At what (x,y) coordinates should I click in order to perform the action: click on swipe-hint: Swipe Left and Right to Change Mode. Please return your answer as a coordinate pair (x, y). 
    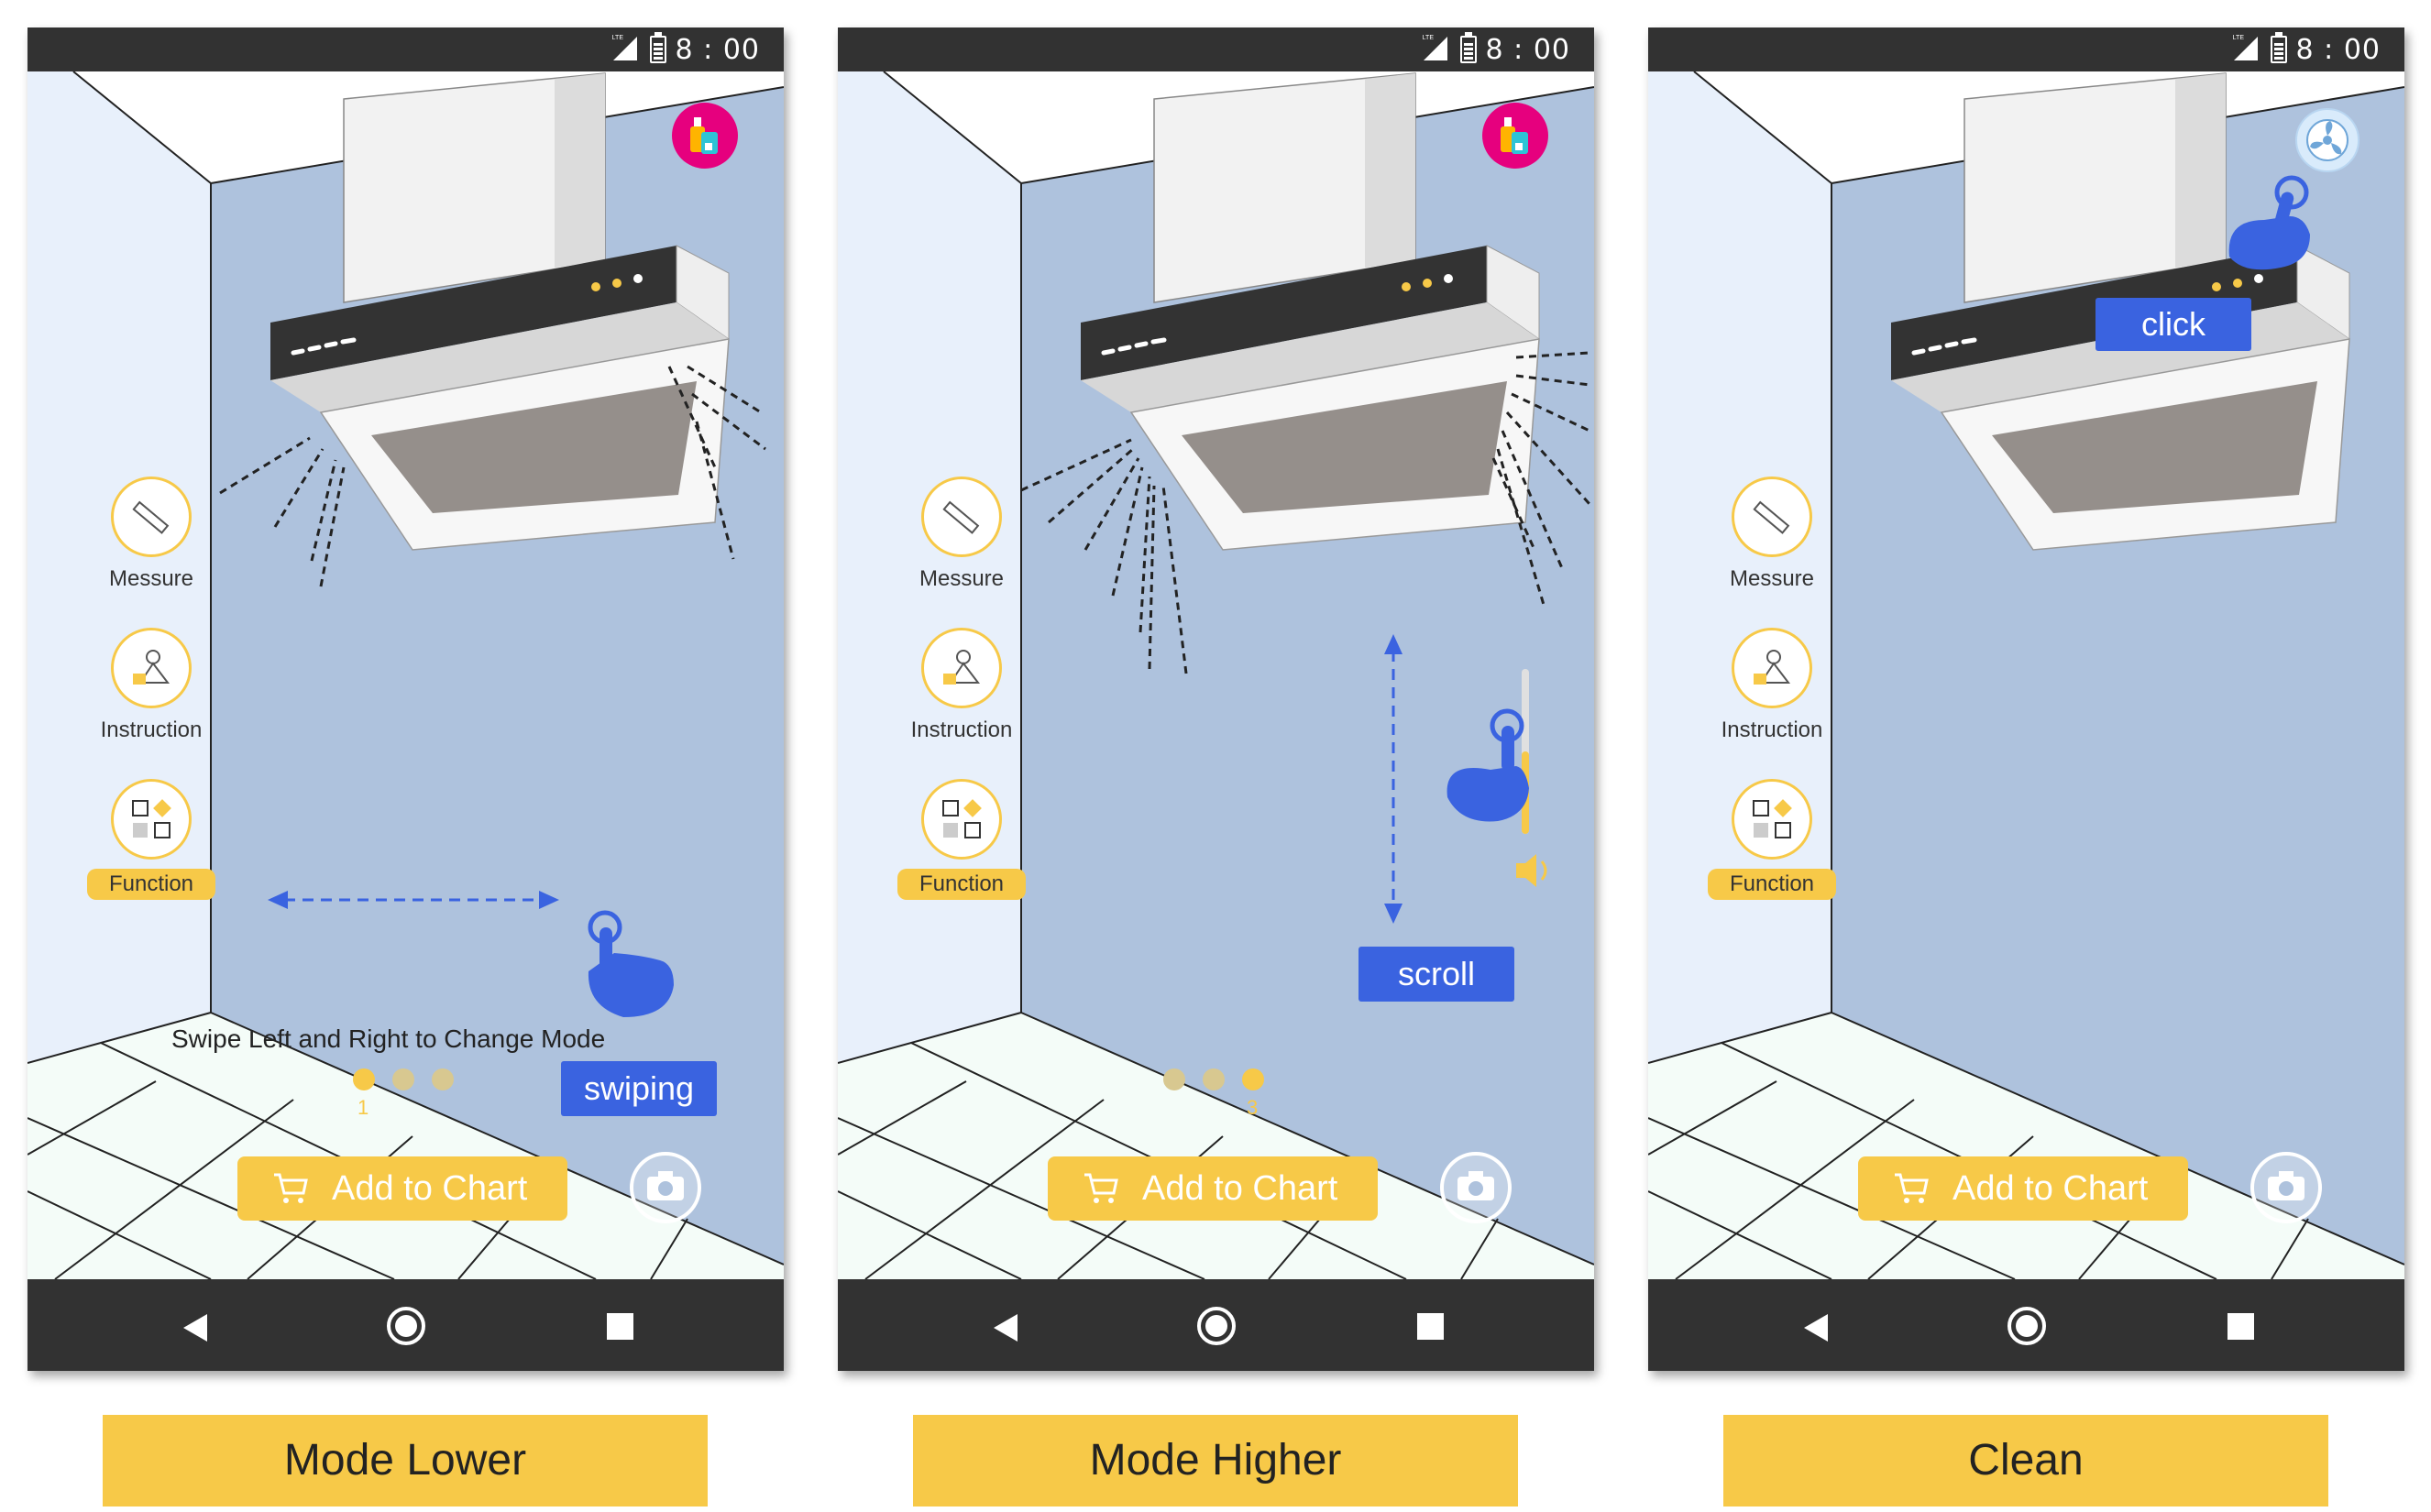
    Looking at the image, I should click on (388, 1038).